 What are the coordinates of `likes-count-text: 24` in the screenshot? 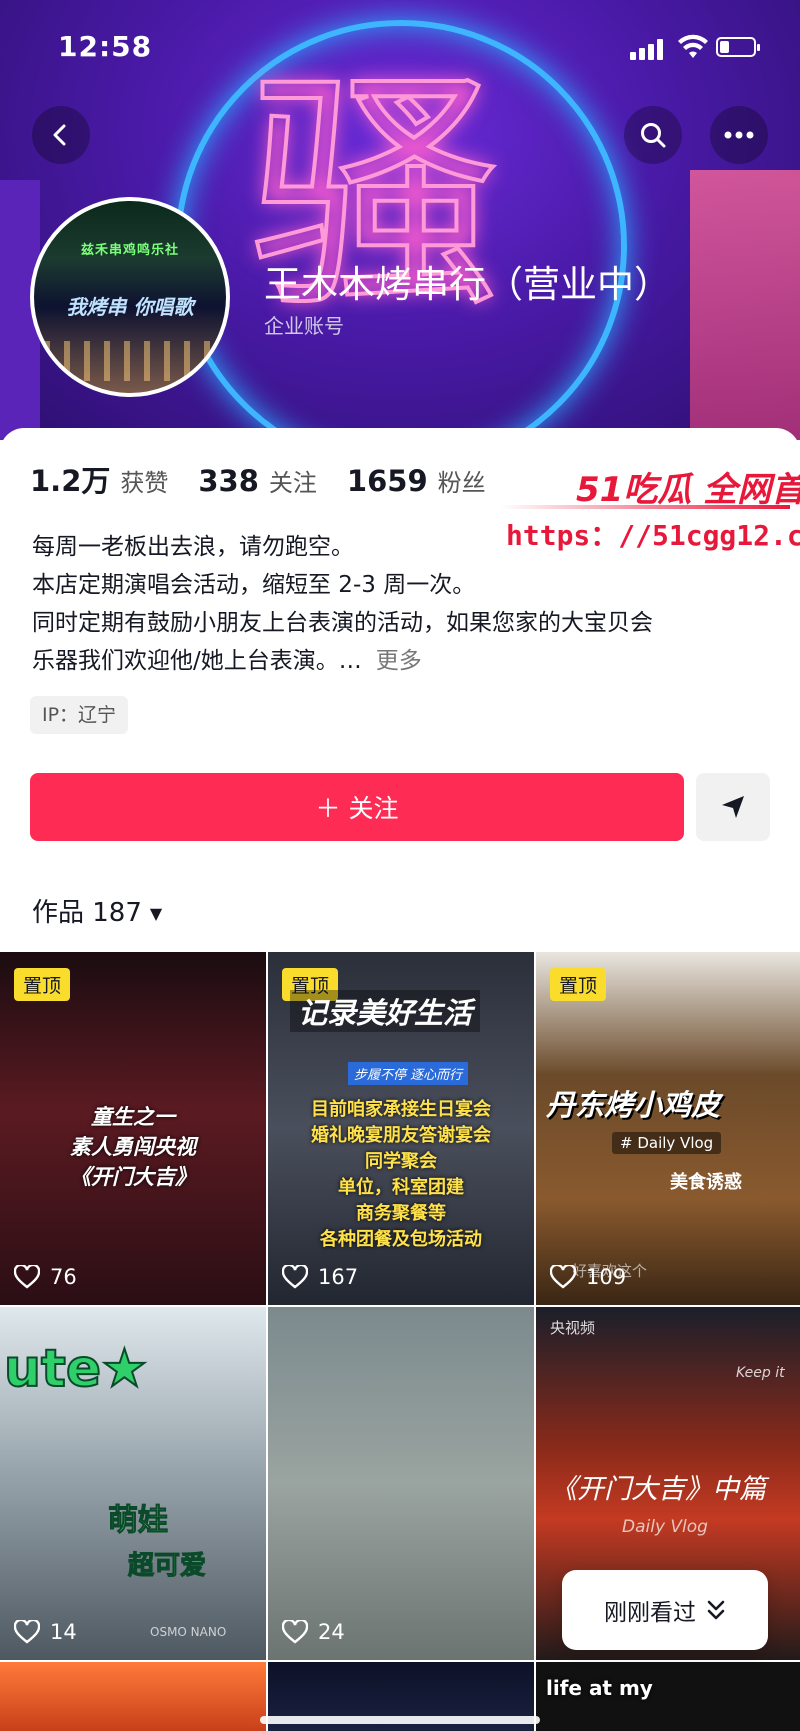 It's located at (331, 1632).